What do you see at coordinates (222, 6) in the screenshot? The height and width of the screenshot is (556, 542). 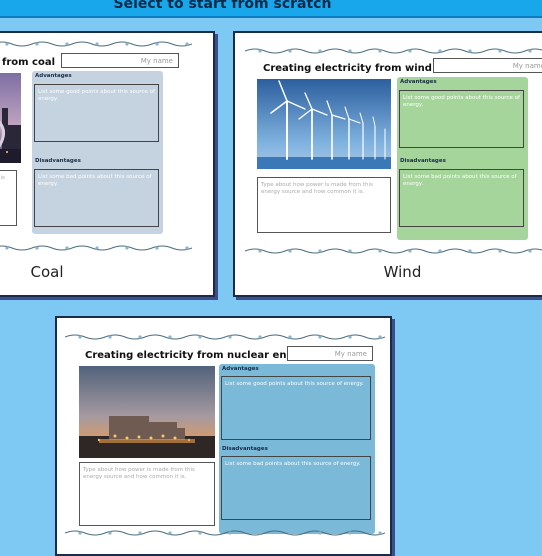 I see `page-title: Select to start from scratch` at bounding box center [222, 6].